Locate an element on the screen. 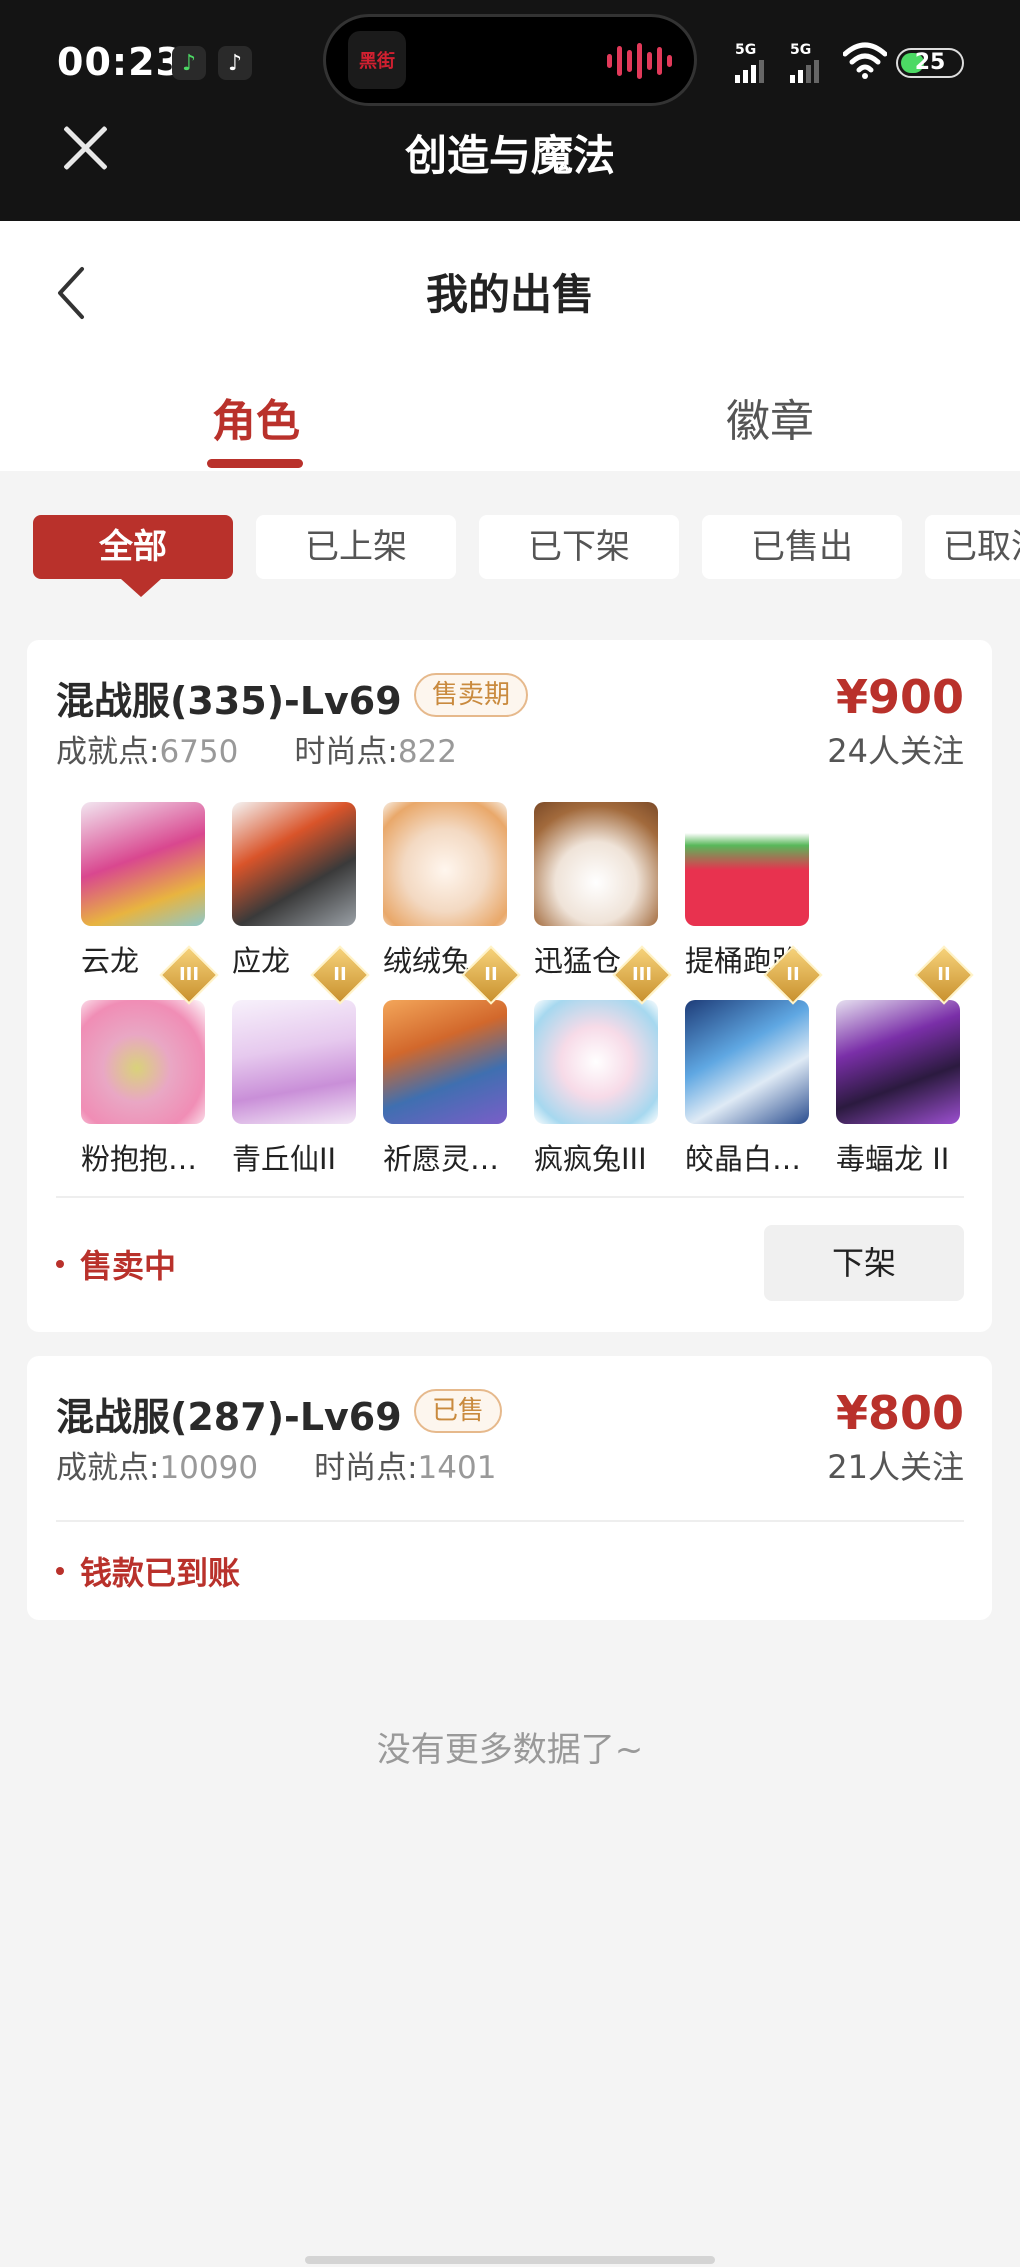 The image size is (1020, 2267). poison-bat-dragon-image is located at coordinates (898, 1062).